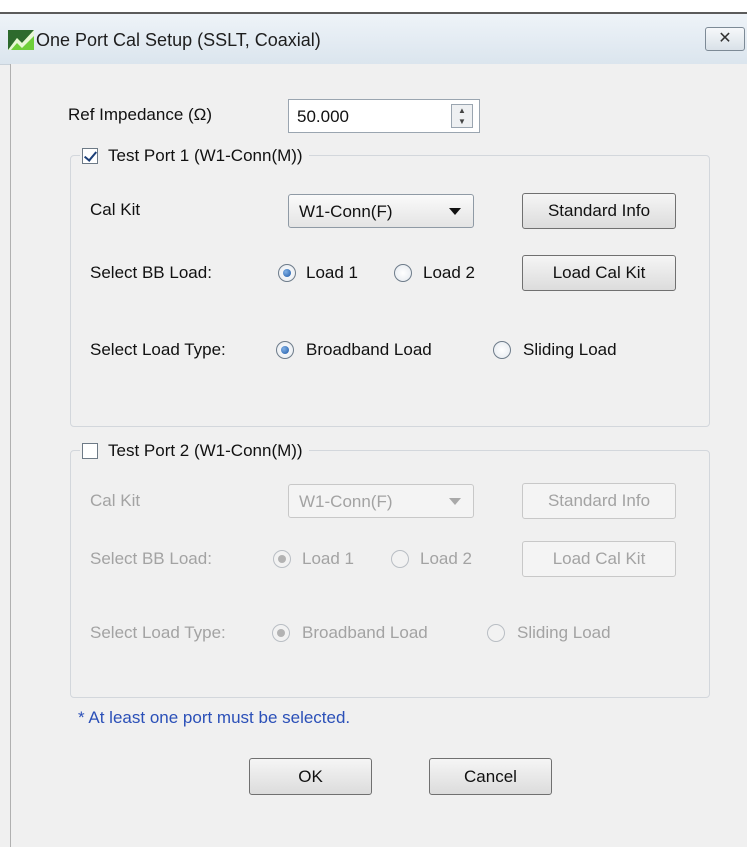  I want to click on port1-cal-kit-value: W1-Conn(F), so click(346, 211).